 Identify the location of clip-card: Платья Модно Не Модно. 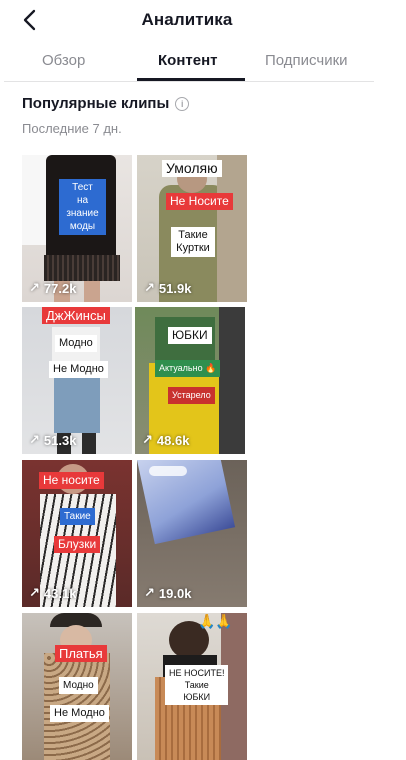
(77, 686).